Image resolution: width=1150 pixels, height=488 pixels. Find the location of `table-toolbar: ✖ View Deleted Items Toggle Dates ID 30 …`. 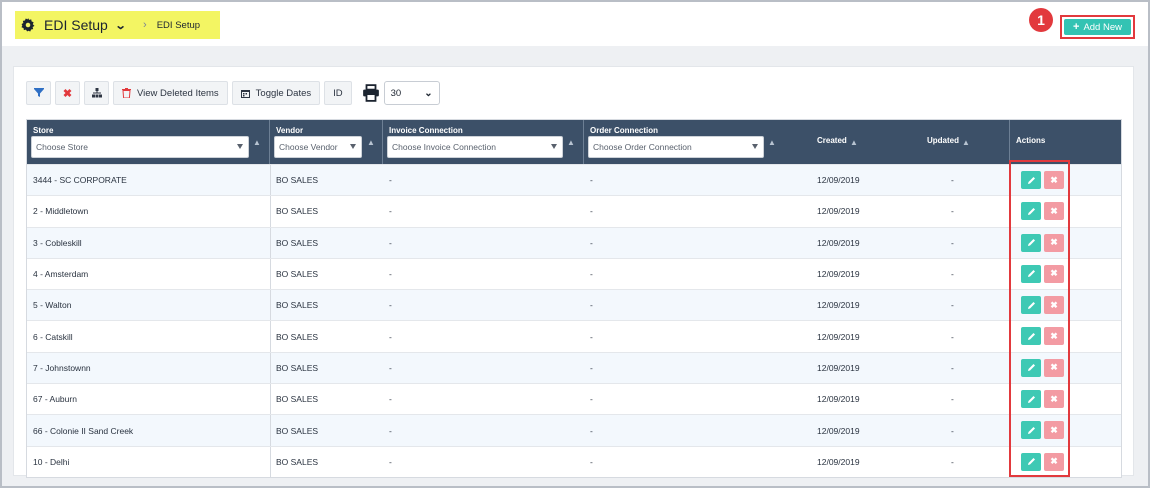

table-toolbar: ✖ View Deleted Items Toggle Dates ID 30 … is located at coordinates (233, 93).